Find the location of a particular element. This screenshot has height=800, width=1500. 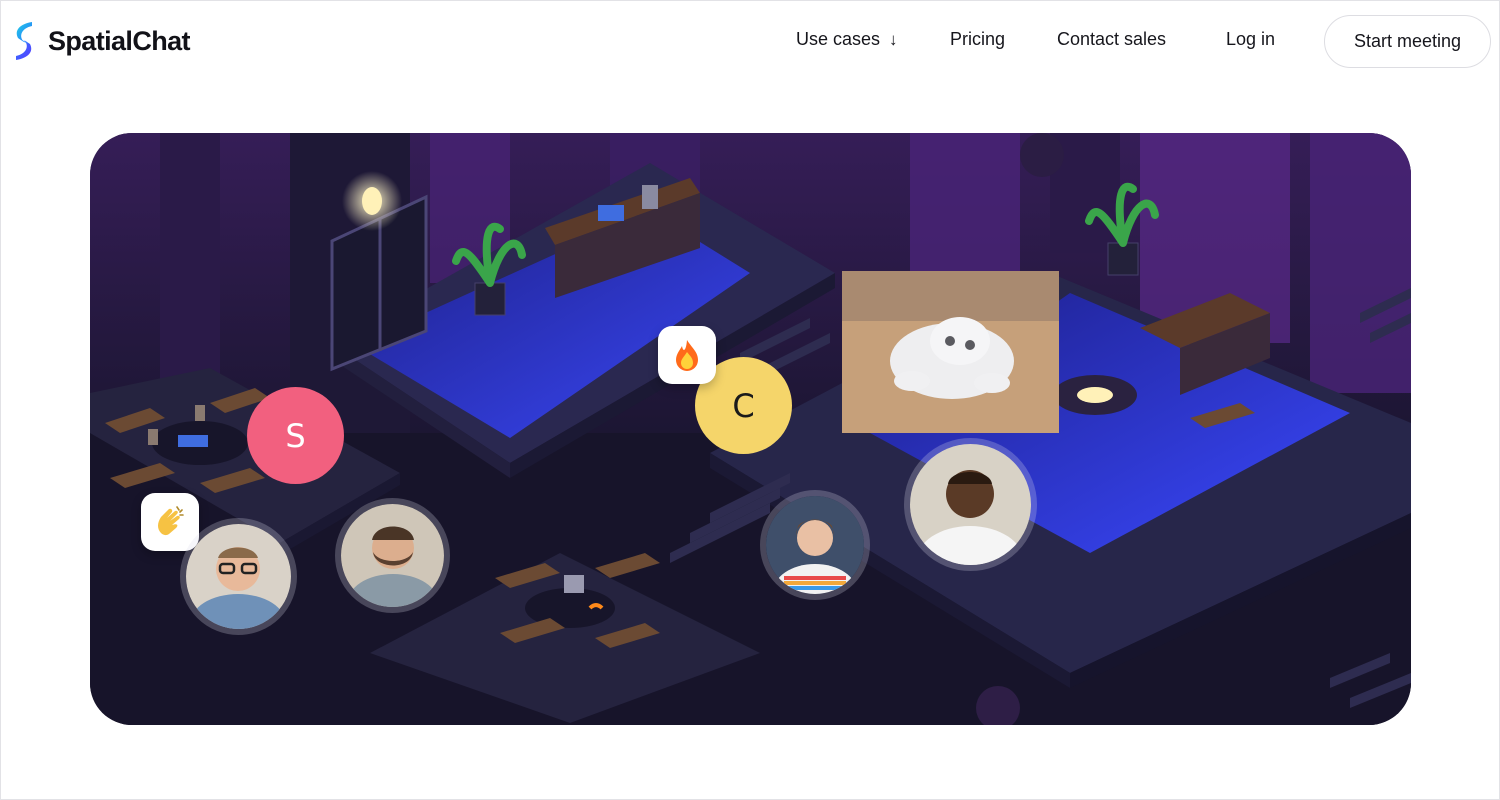

main-nav: Use cases ↓ Pricing Contact sales Log in is located at coordinates (750, 42).